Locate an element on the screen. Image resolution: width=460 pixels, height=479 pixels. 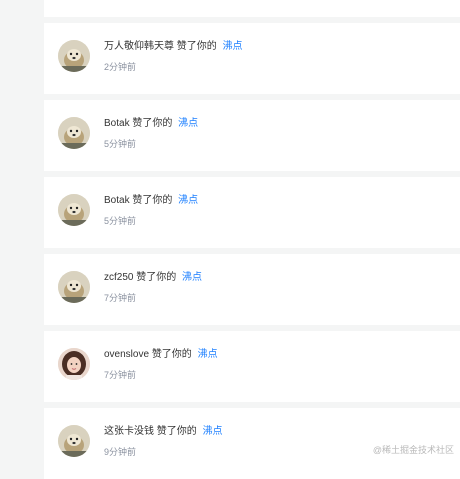
watermark: @稀土掘金技术社区 is located at coordinates (413, 450).